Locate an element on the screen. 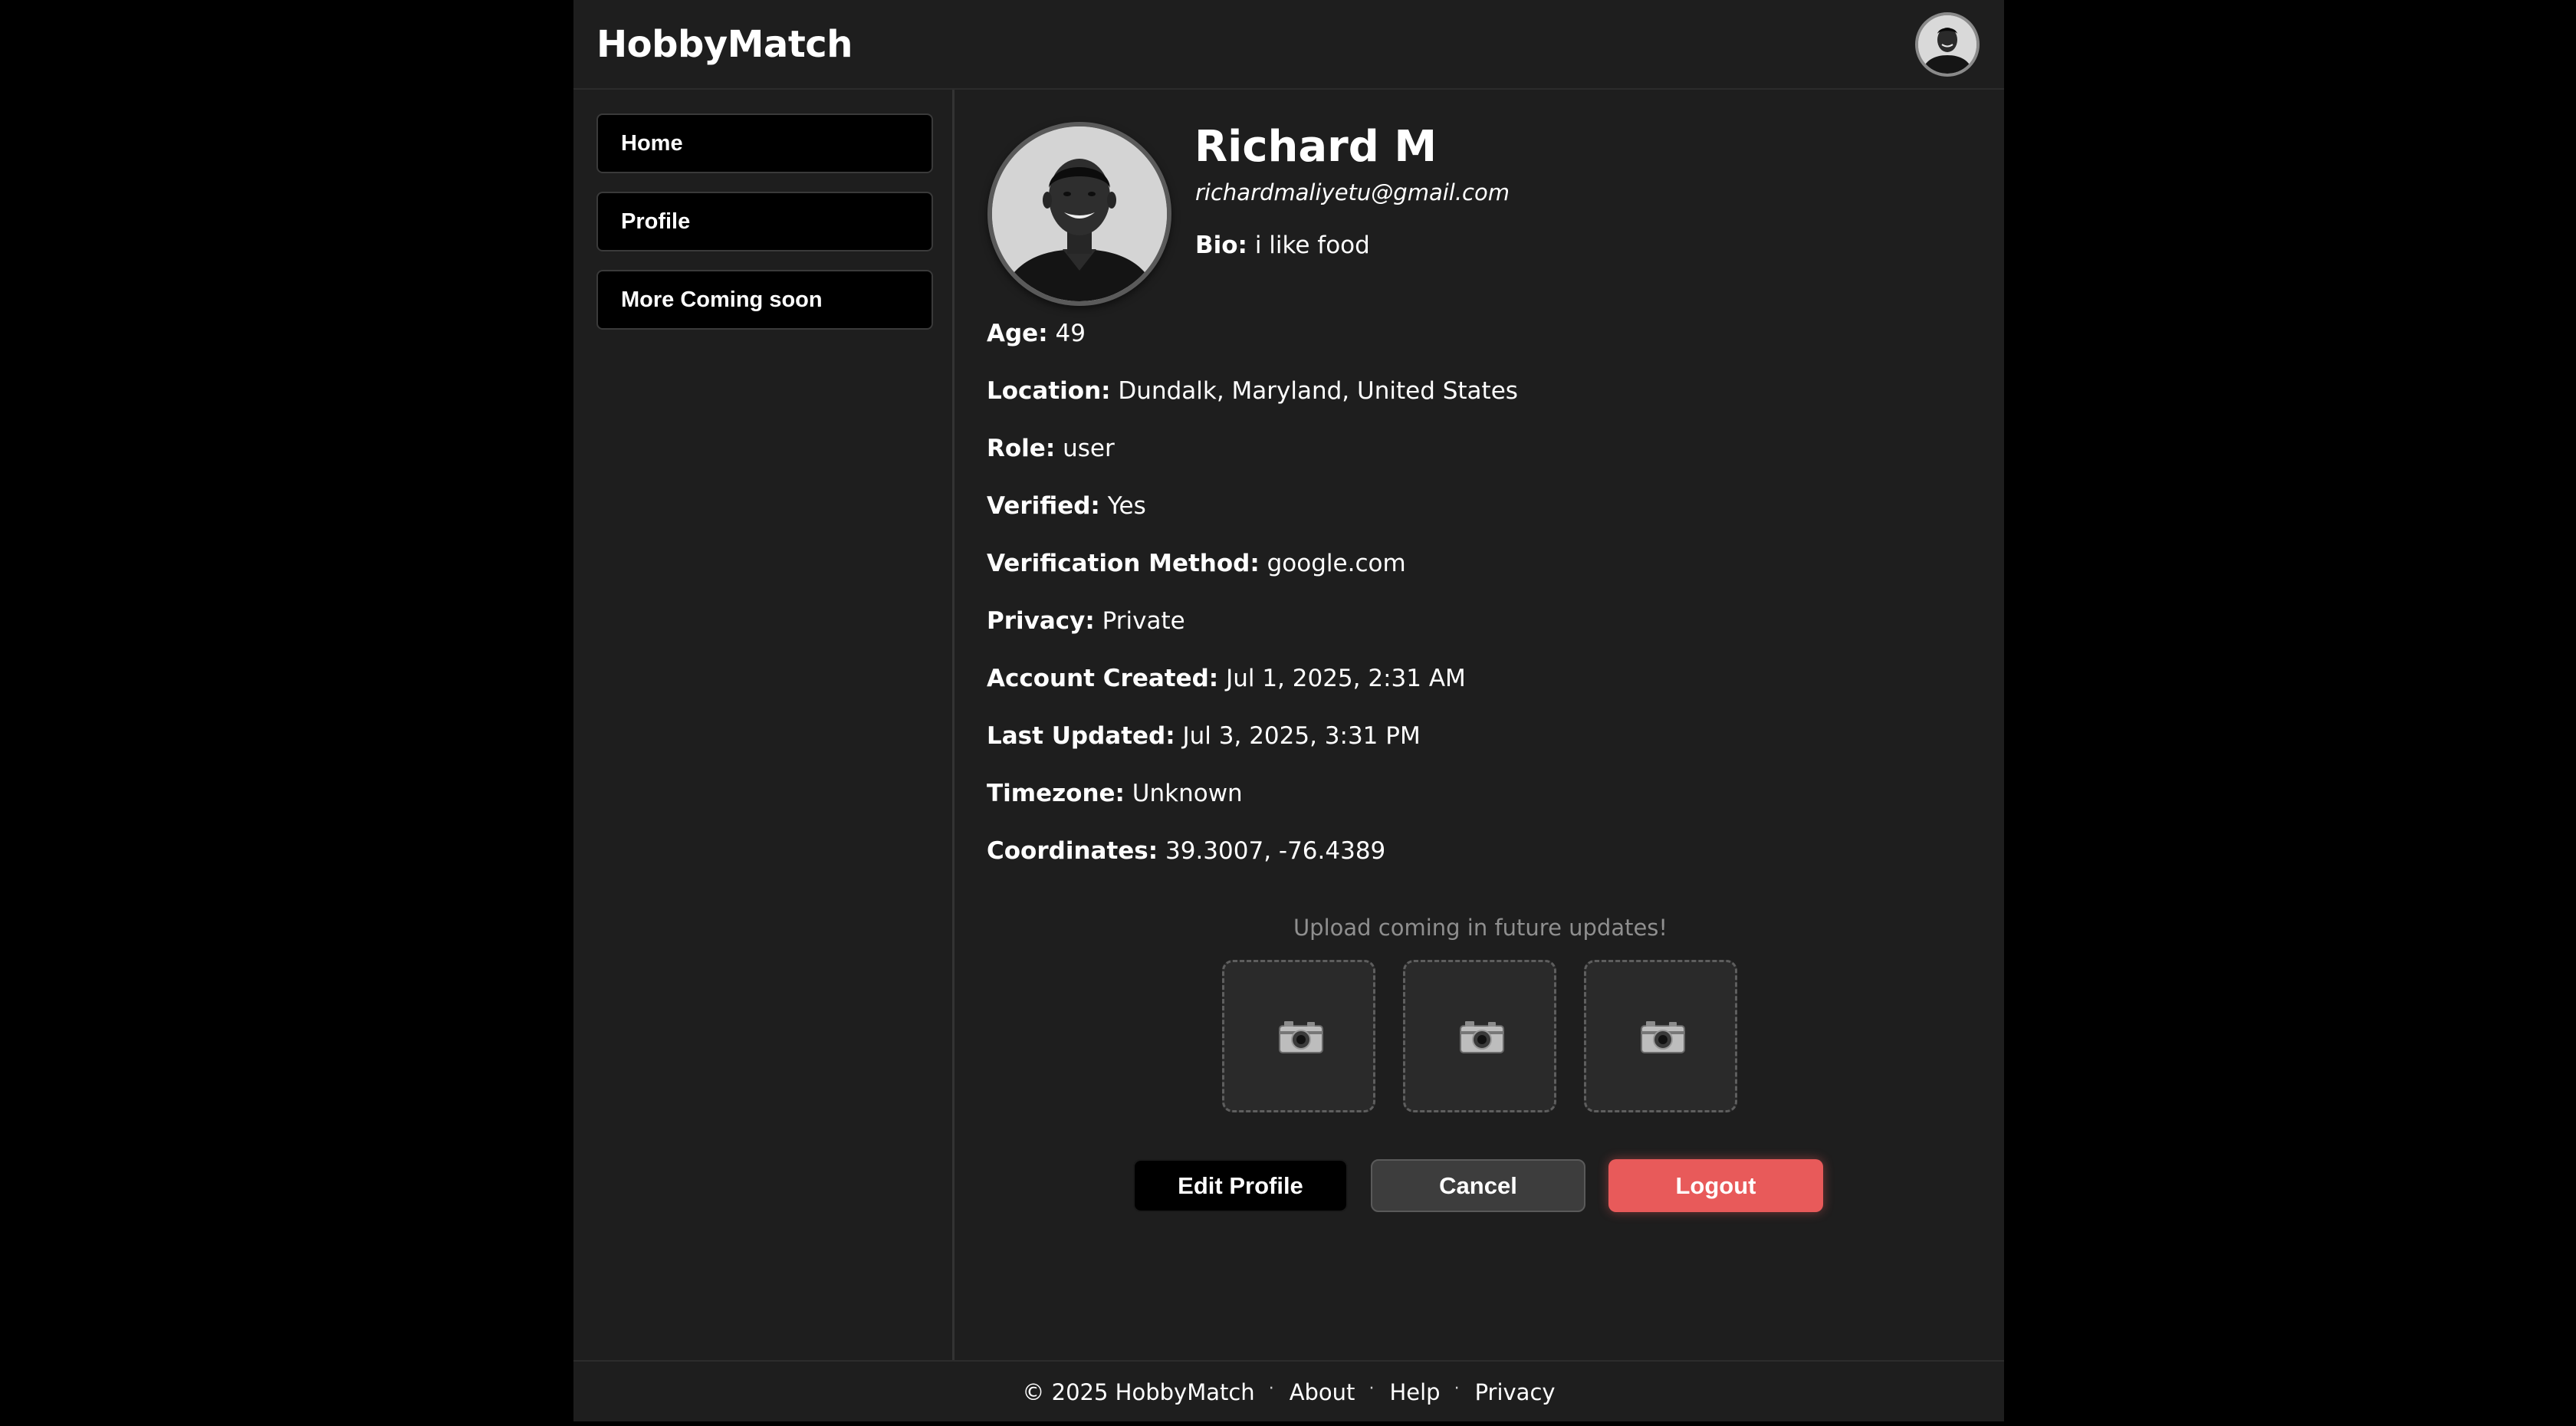 The width and height of the screenshot is (2576, 1426). field-verified: Verified: Yes is located at coordinates (1067, 506).